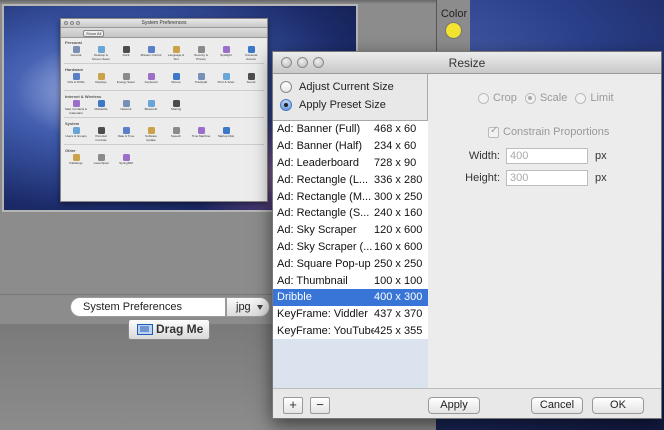  What do you see at coordinates (126, 82) in the screenshot?
I see `sp-pref-label: Energy Saver` at bounding box center [126, 82].